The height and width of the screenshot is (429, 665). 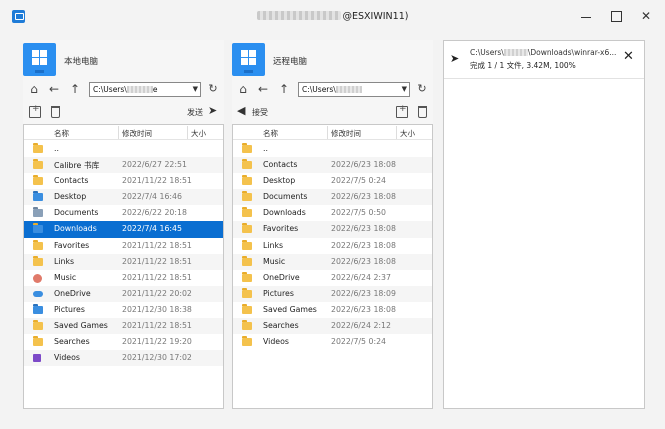 I want to click on maximize-button, so click(x=616, y=16).